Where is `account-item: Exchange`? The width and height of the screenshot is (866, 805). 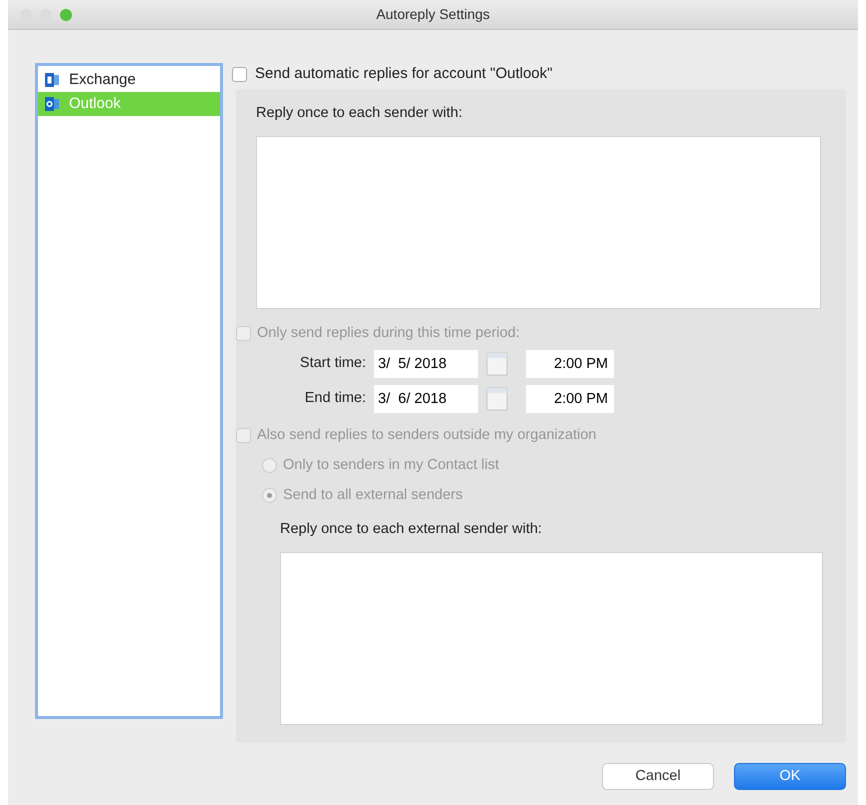 account-item: Exchange is located at coordinates (129, 80).